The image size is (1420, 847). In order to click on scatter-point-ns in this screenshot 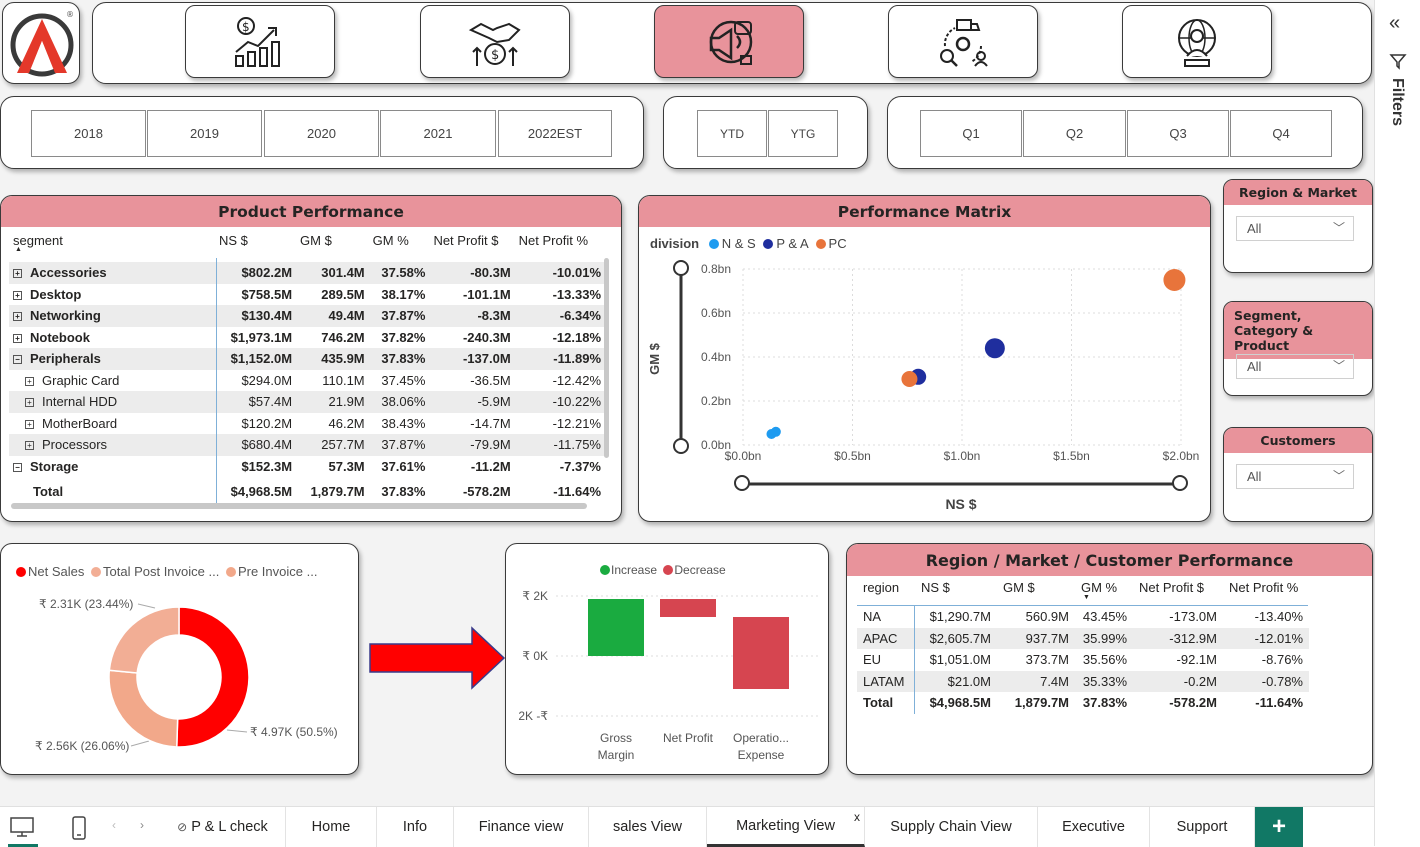, I will do `click(775, 431)`.